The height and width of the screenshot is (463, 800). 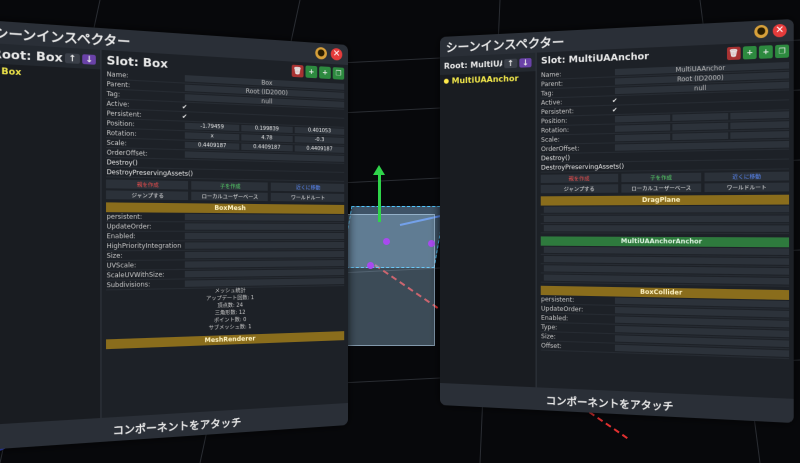 I want to click on hierarchy-pane: Root: MultiUAAnchor ↑ ↓ MultiUAAnchor, so click(x=488, y=220).